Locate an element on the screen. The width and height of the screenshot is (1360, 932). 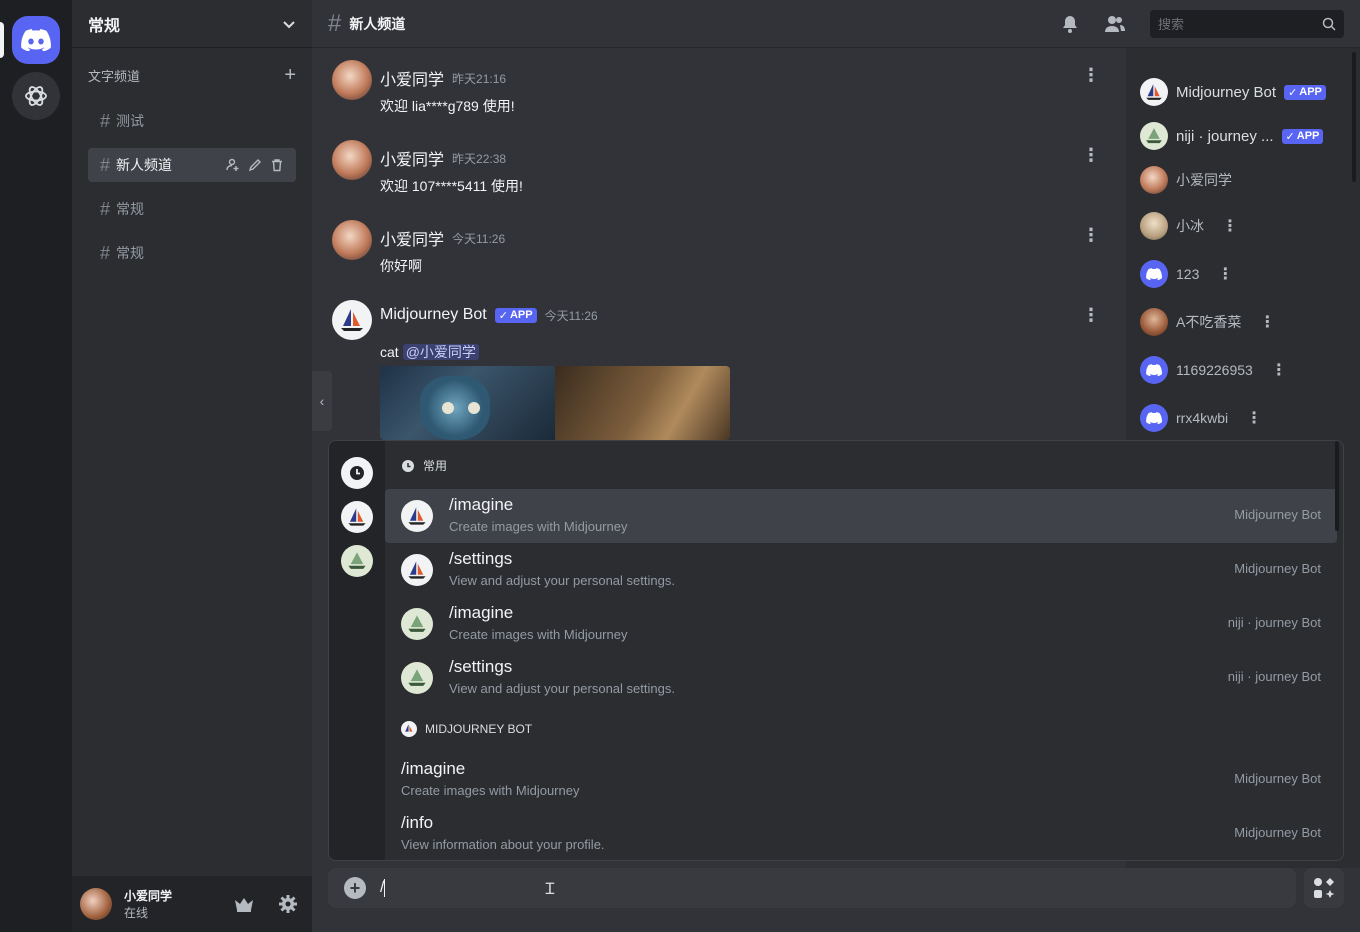
invite-user-icon is located at coordinates (233, 165).